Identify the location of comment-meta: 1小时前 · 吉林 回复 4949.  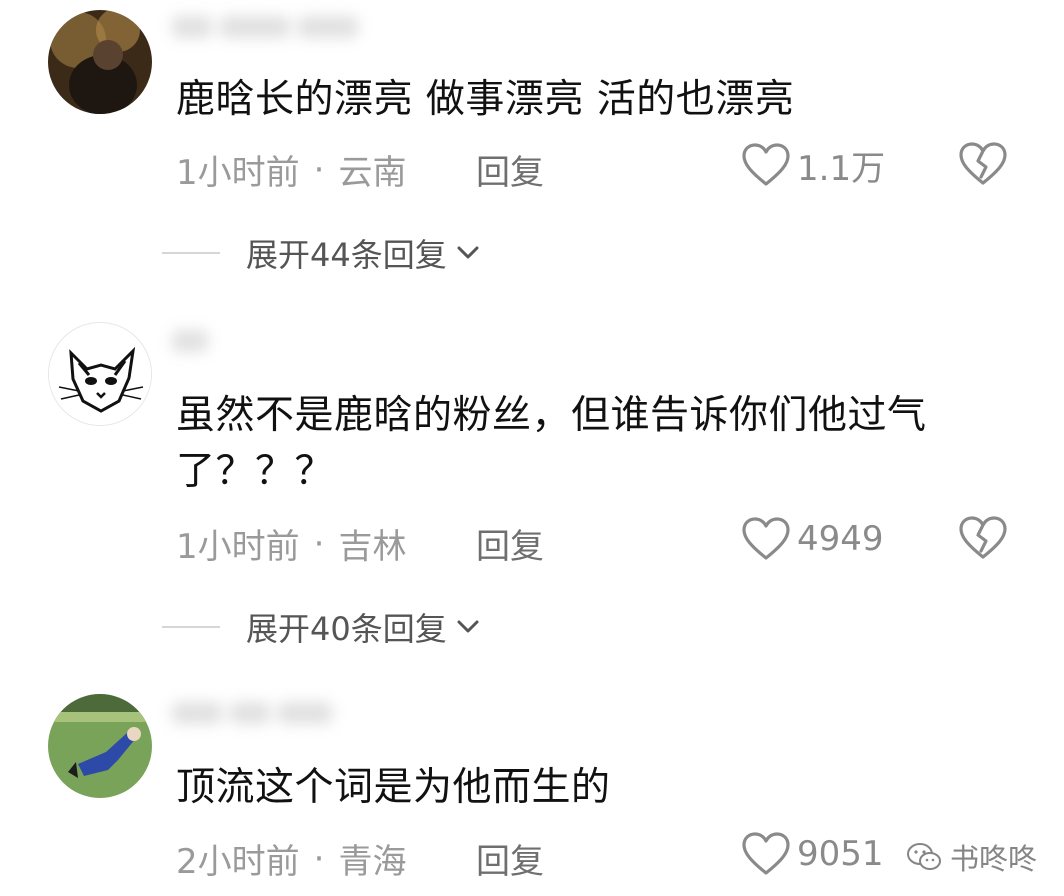
(620, 542).